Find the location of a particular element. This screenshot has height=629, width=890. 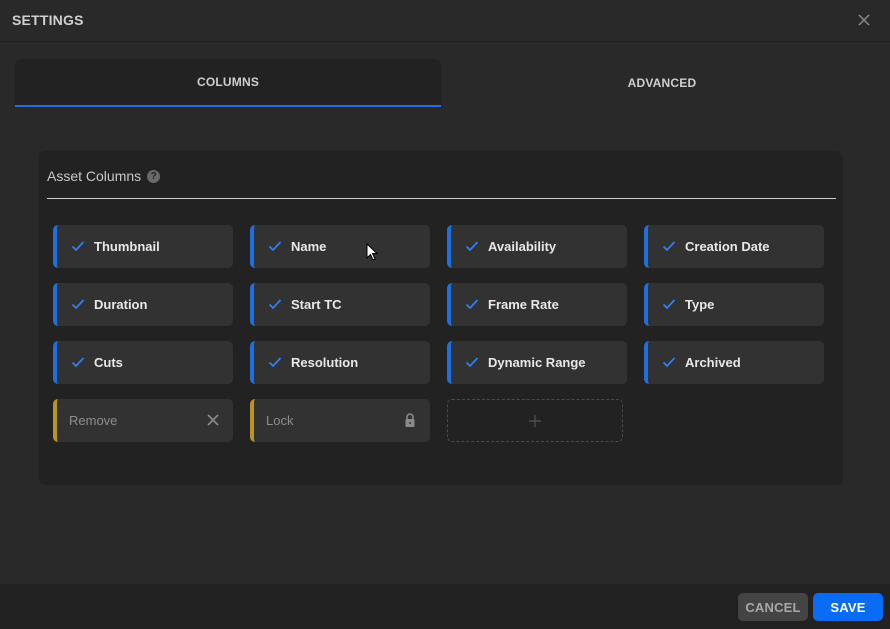

column-chip-label: Thumbnail is located at coordinates (127, 246).